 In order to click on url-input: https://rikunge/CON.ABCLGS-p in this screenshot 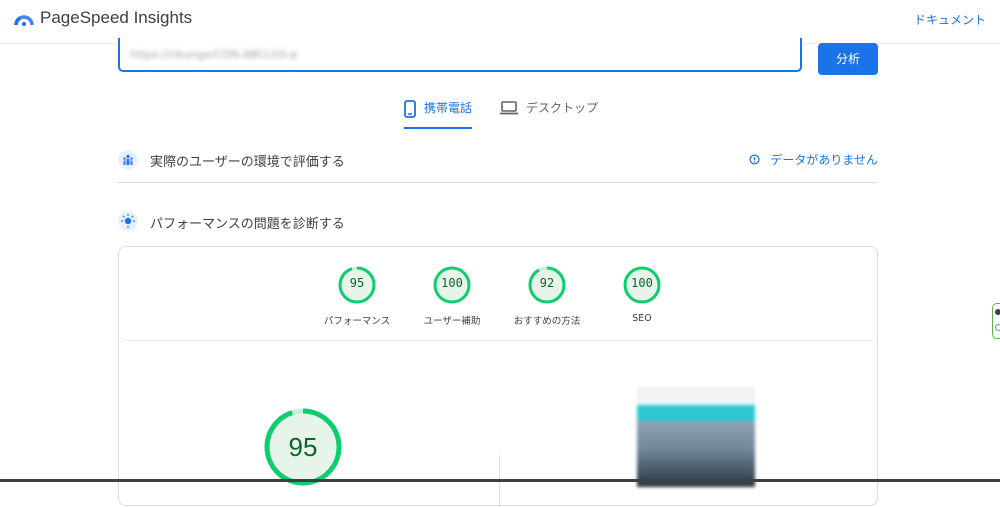, I will do `click(460, 55)`.